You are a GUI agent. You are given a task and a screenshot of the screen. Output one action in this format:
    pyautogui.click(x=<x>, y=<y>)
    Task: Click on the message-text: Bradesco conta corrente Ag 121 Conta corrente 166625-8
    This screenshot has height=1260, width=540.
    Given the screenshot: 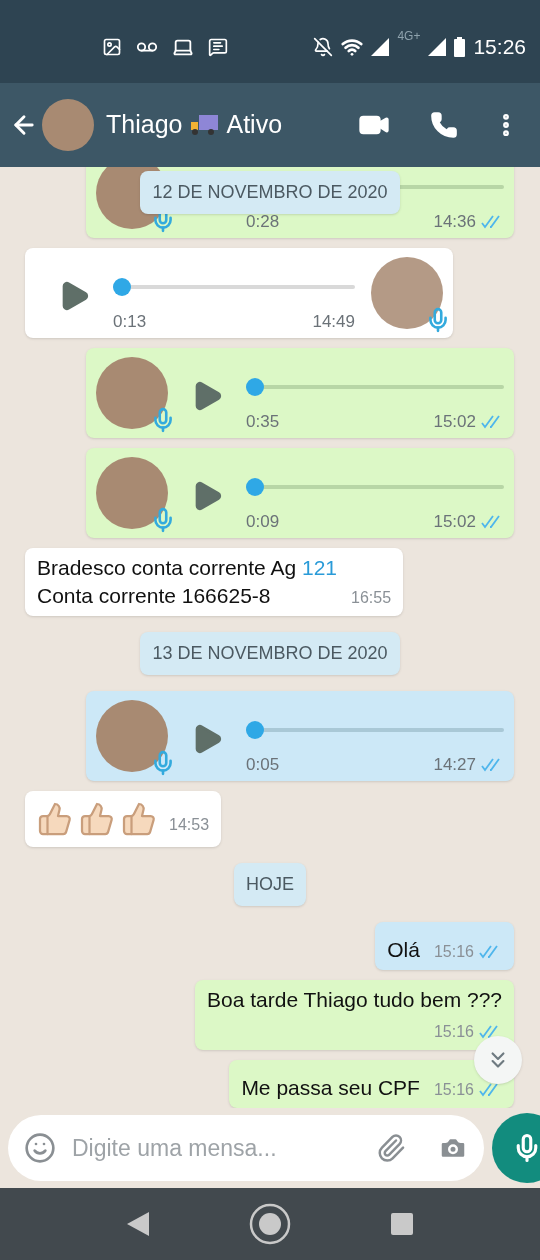 What is the action you would take?
    pyautogui.click(x=187, y=582)
    